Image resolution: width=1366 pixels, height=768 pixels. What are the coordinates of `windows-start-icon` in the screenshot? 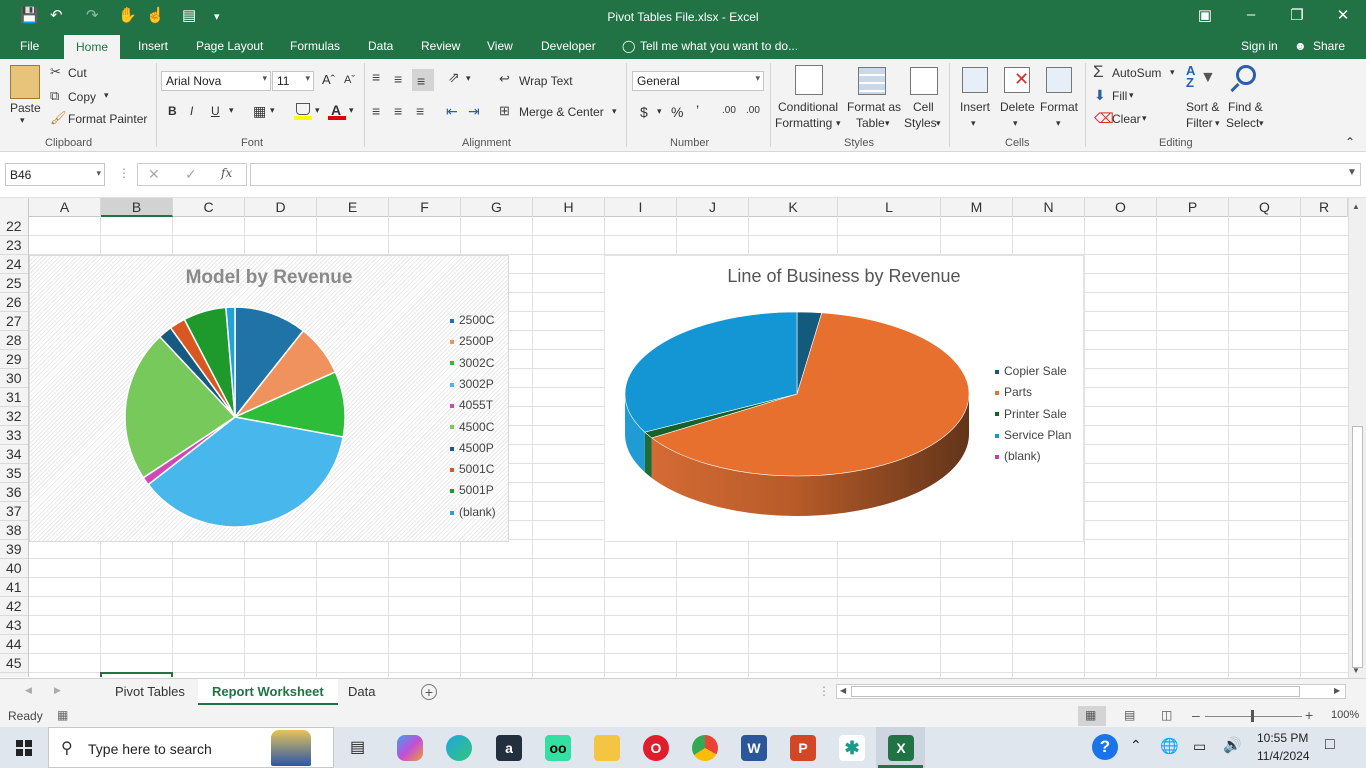 It's located at (24, 748).